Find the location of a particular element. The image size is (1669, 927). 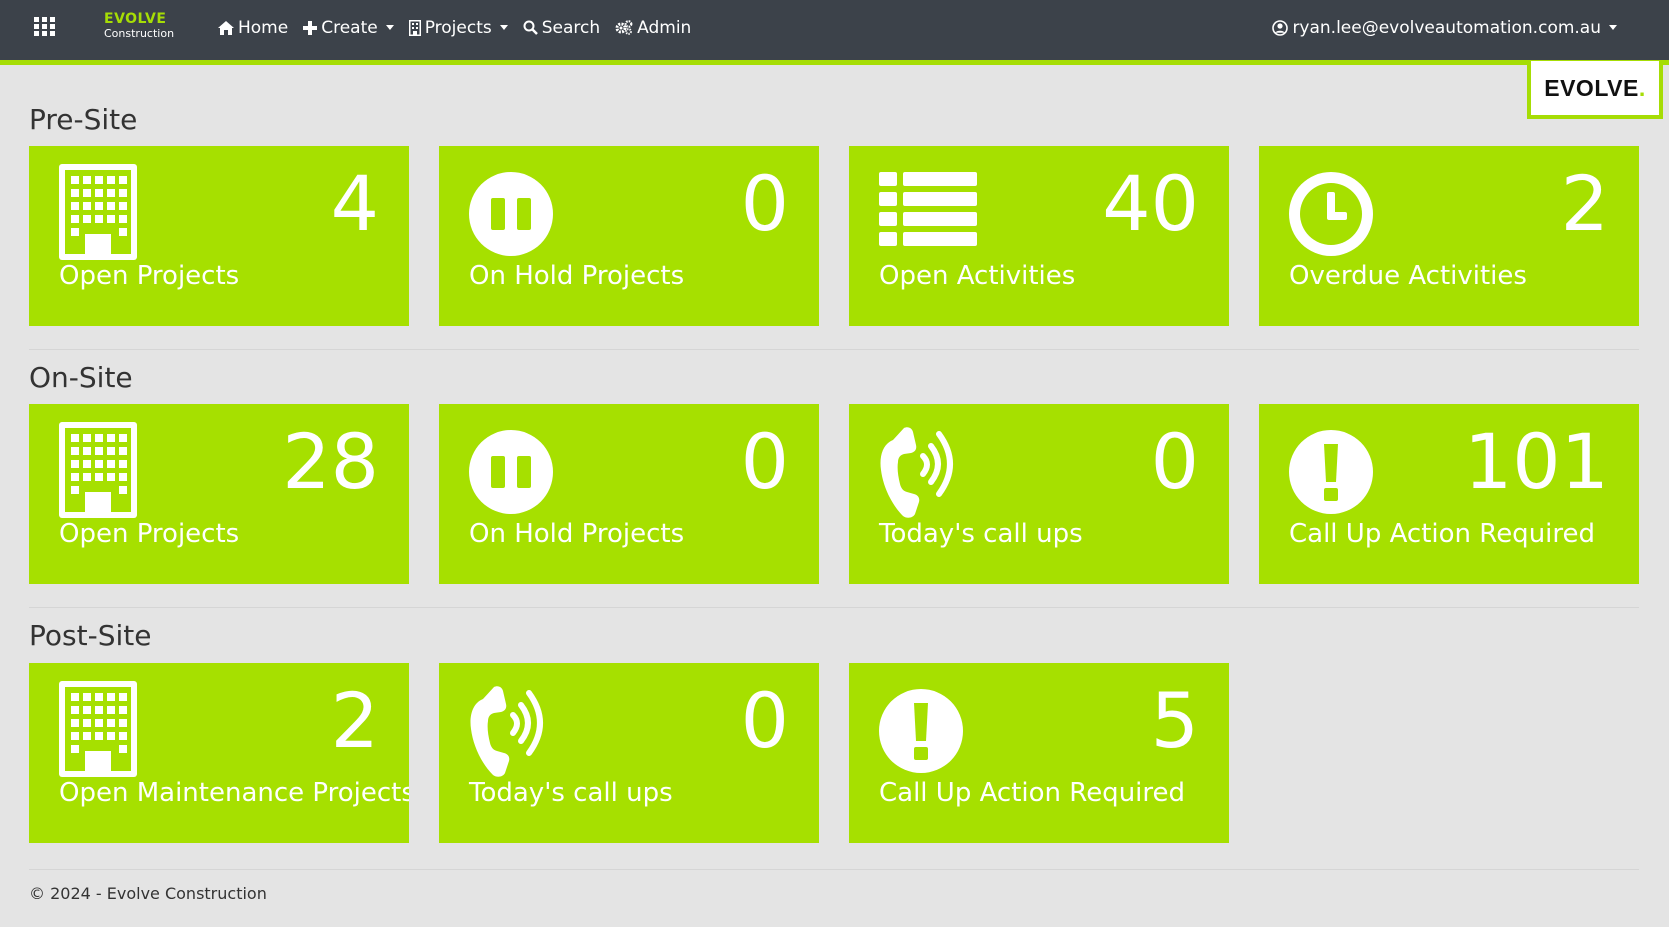

logo-text: EVOLVE. is located at coordinates (1595, 87).